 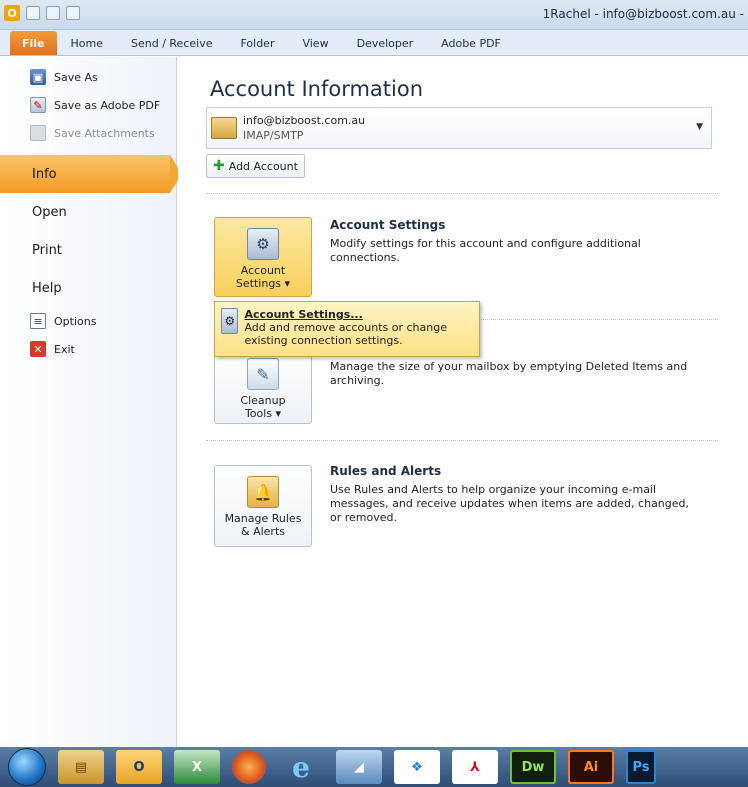 What do you see at coordinates (75, 321) in the screenshot?
I see `options-label: Options` at bounding box center [75, 321].